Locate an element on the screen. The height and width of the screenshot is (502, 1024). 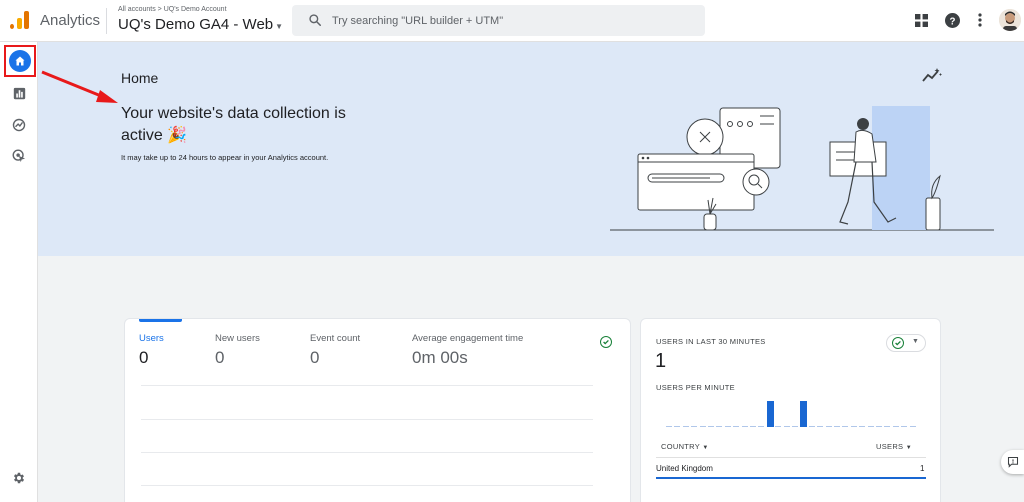
property-selector: UQ's Demo GA4 - Web ▼ is located at coordinates (200, 24).